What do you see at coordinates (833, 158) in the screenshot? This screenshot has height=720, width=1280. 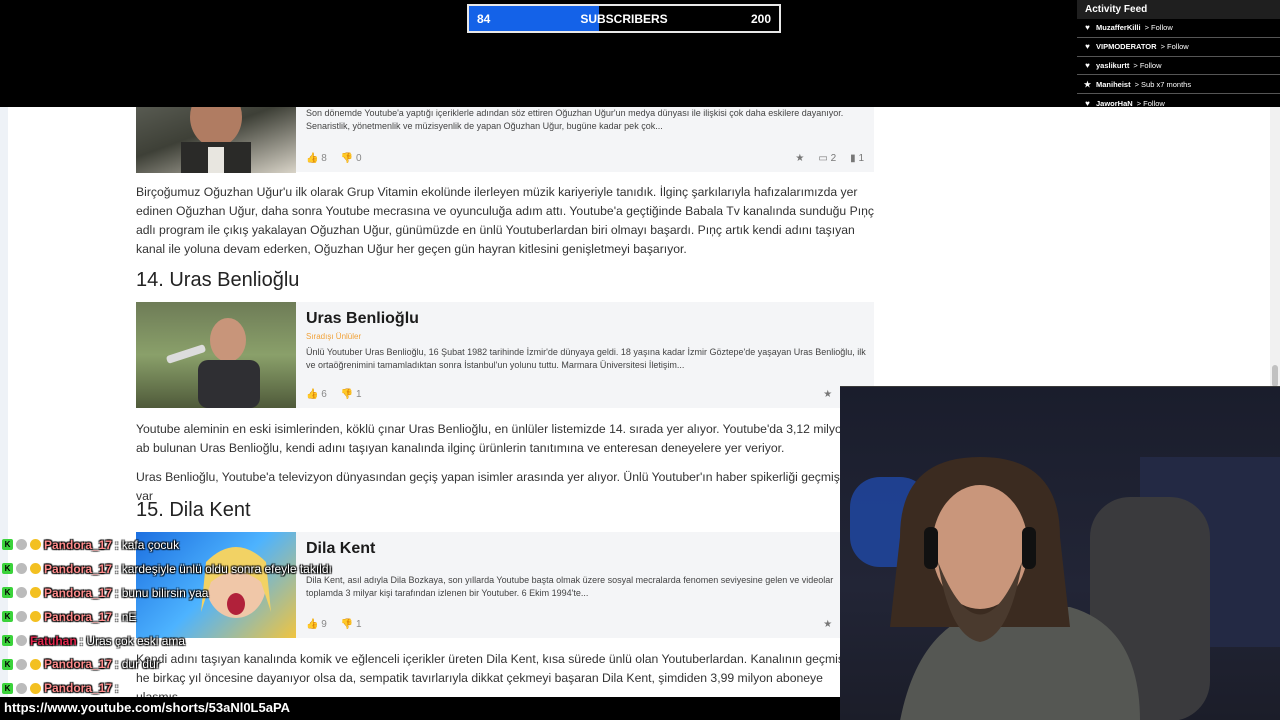 I see `comment-count: 2` at bounding box center [833, 158].